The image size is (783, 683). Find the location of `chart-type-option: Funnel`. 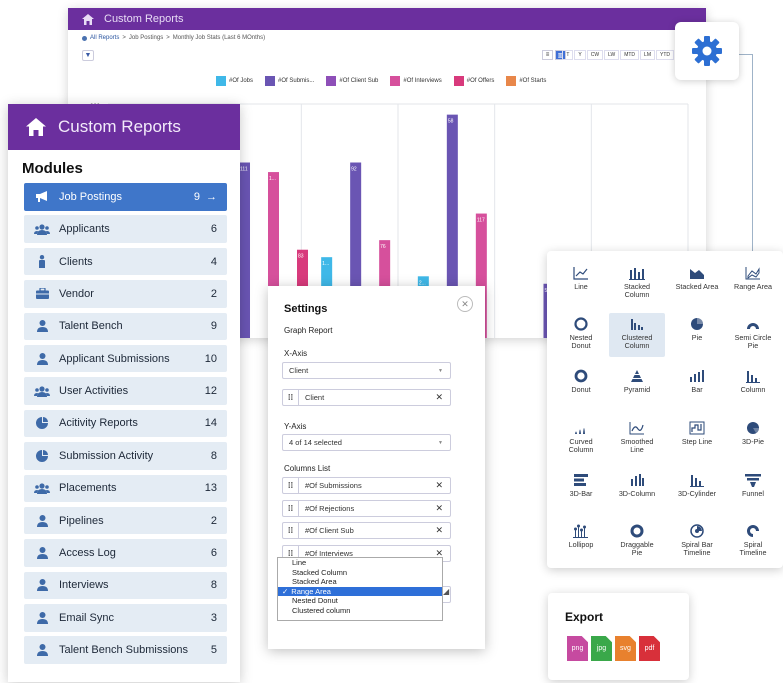

chart-type-option: Funnel is located at coordinates (753, 491).